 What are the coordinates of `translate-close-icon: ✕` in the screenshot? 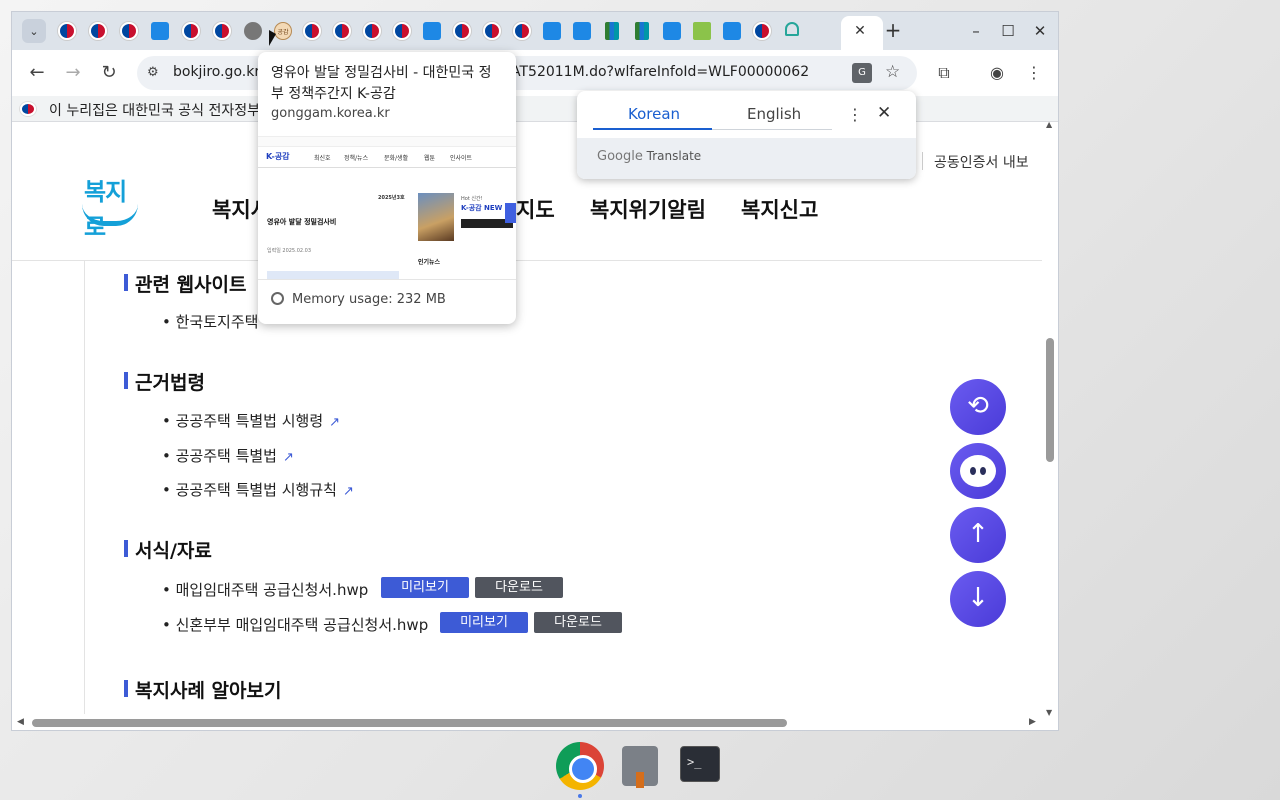 It's located at (884, 113).